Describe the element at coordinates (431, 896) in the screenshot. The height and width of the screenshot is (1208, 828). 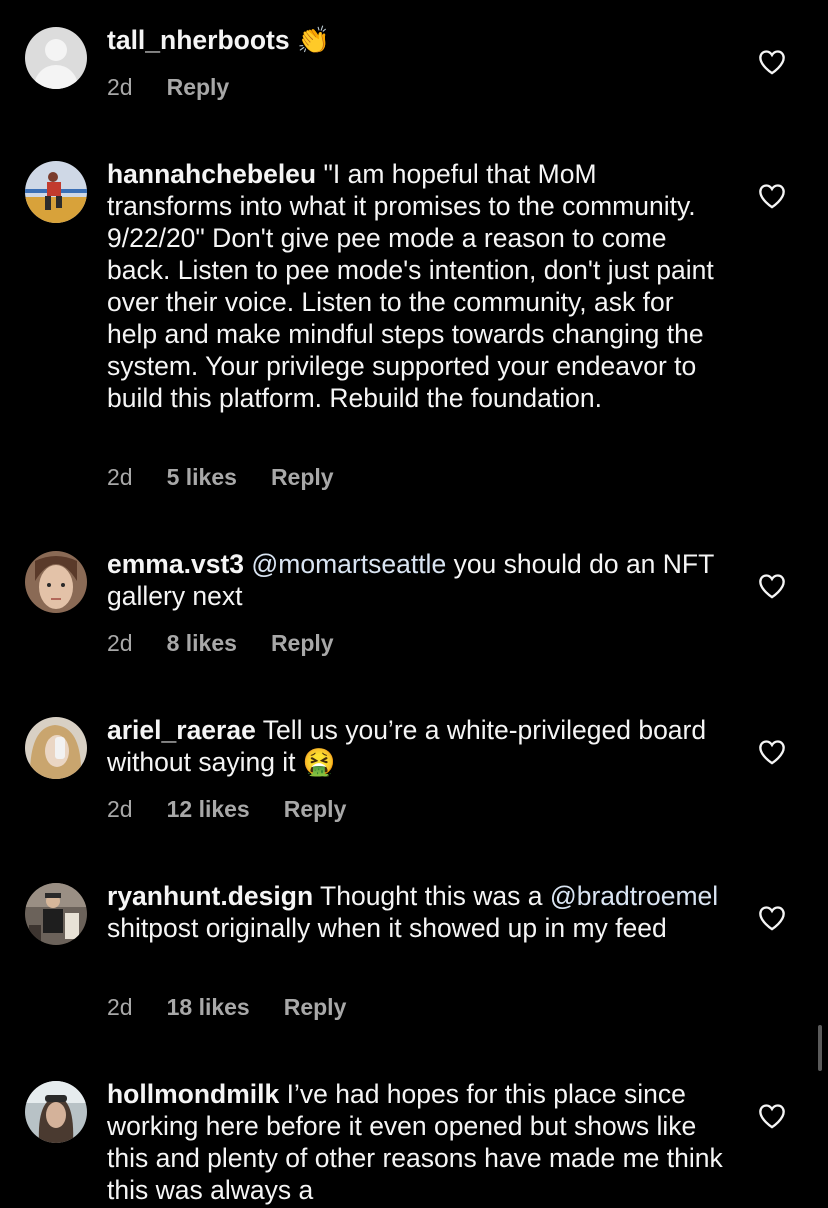
I see `comment-text-prefix: Thought this was a` at that location.